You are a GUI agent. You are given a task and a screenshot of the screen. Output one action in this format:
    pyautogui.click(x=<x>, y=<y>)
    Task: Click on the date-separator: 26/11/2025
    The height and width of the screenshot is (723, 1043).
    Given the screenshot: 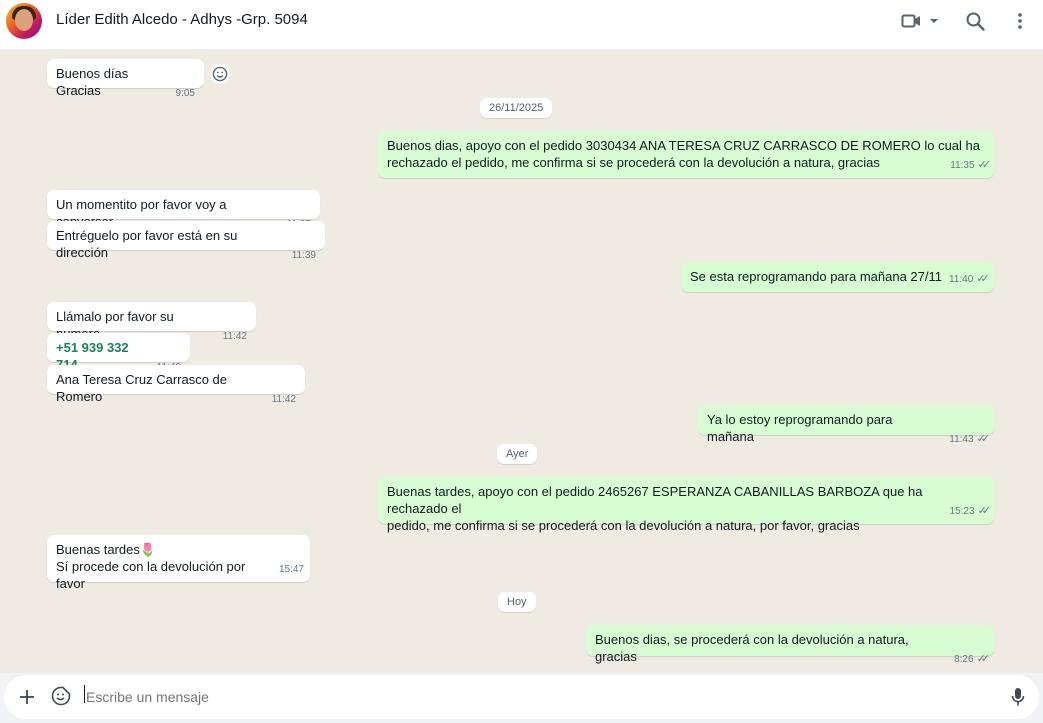 What is the action you would take?
    pyautogui.click(x=516, y=108)
    